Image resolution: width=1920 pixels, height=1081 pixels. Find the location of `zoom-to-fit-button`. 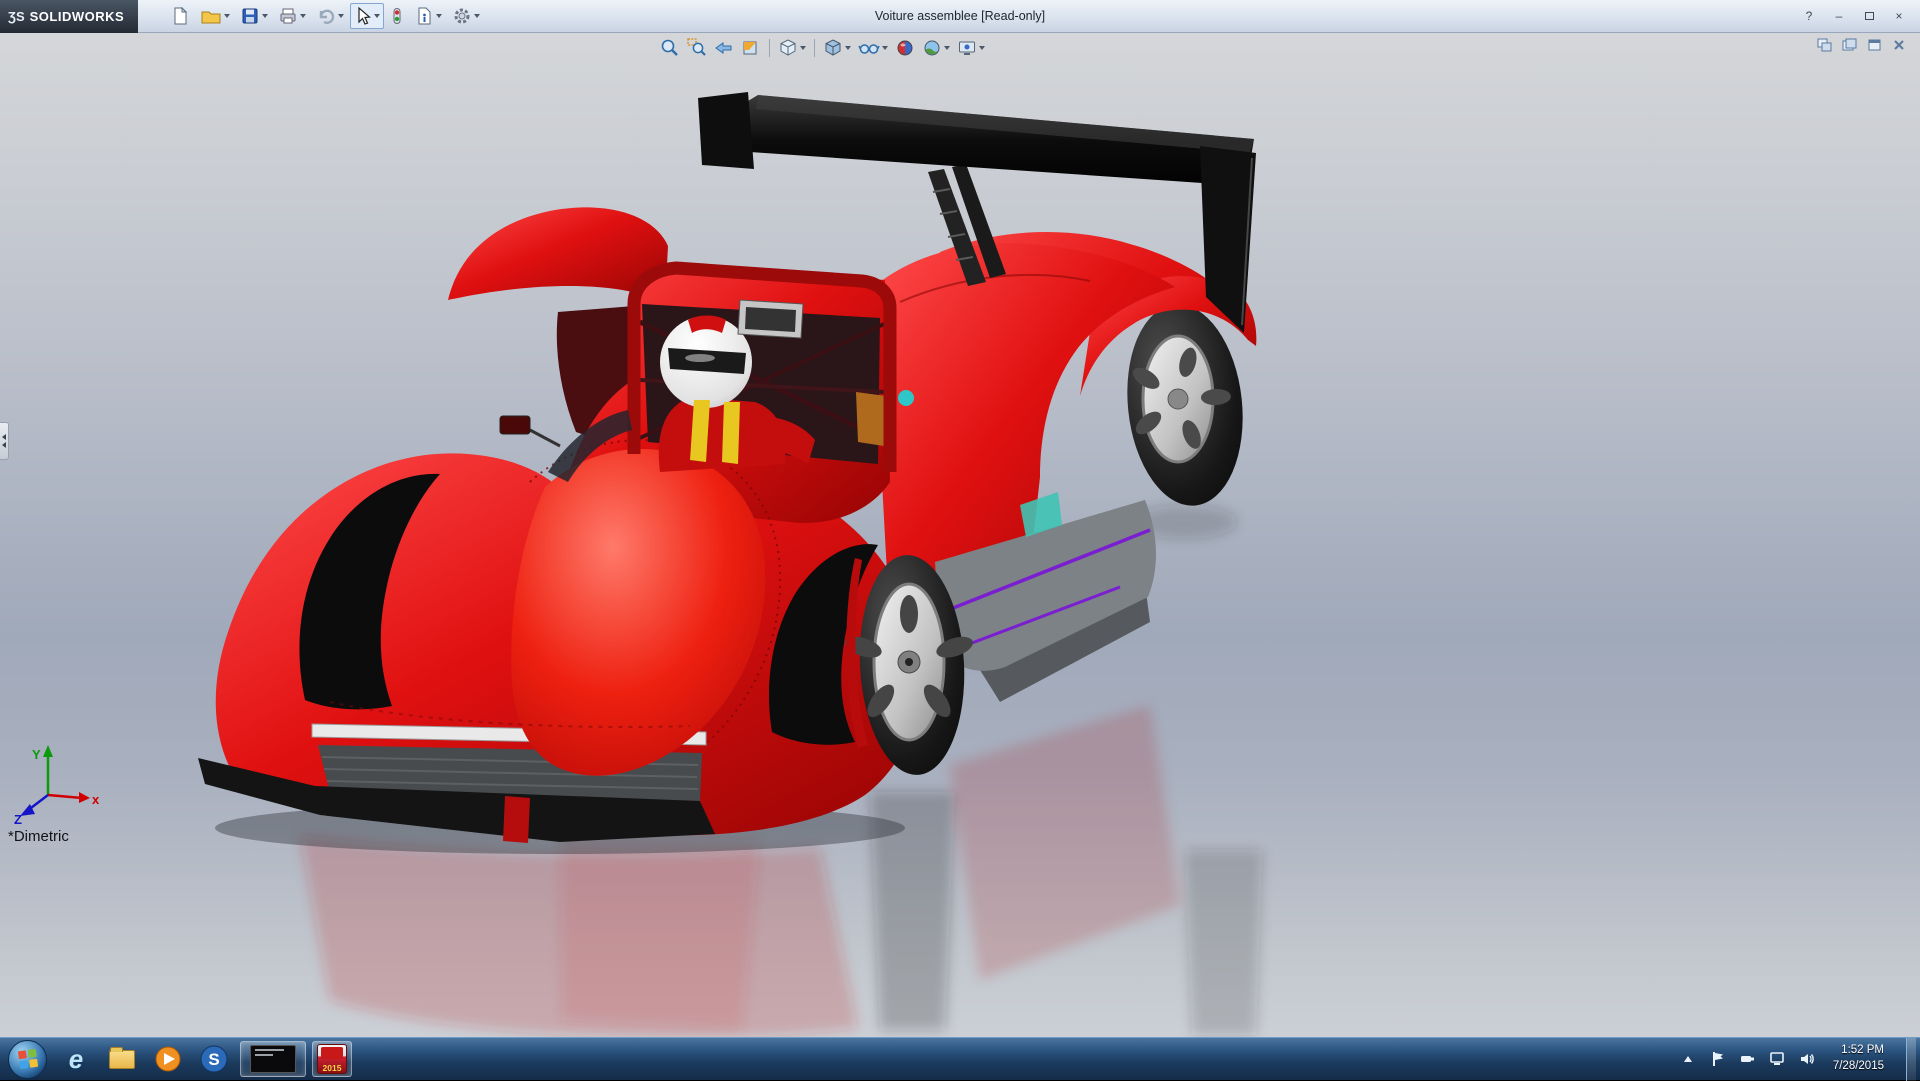

zoom-to-fit-button is located at coordinates (670, 48).